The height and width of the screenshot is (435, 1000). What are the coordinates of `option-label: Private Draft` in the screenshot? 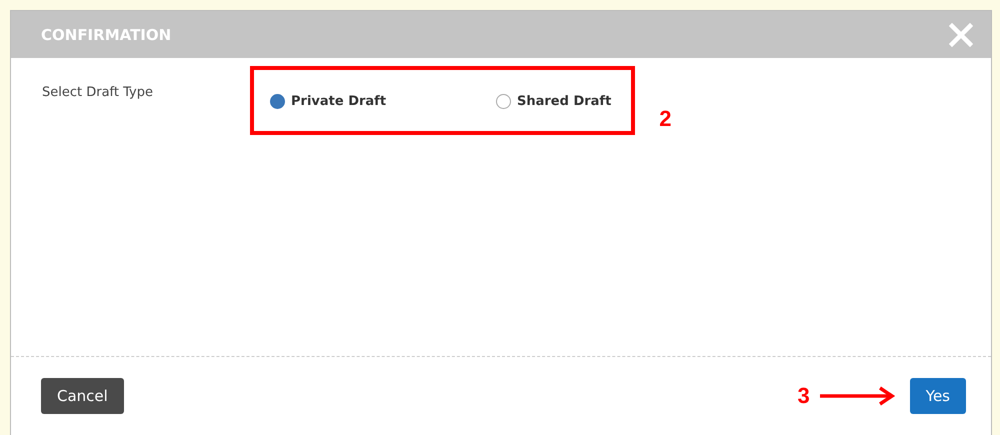 It's located at (338, 101).